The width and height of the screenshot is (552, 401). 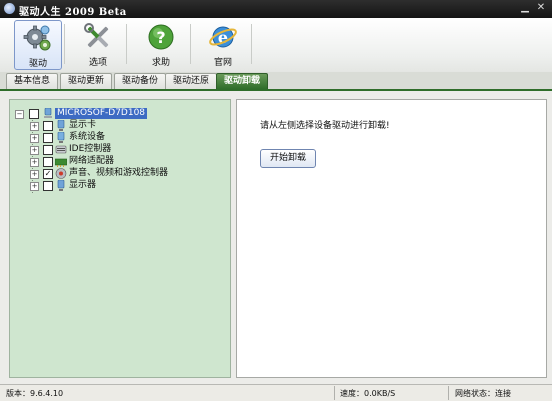 I want to click on tree-item-label: 显示器, so click(x=83, y=185).